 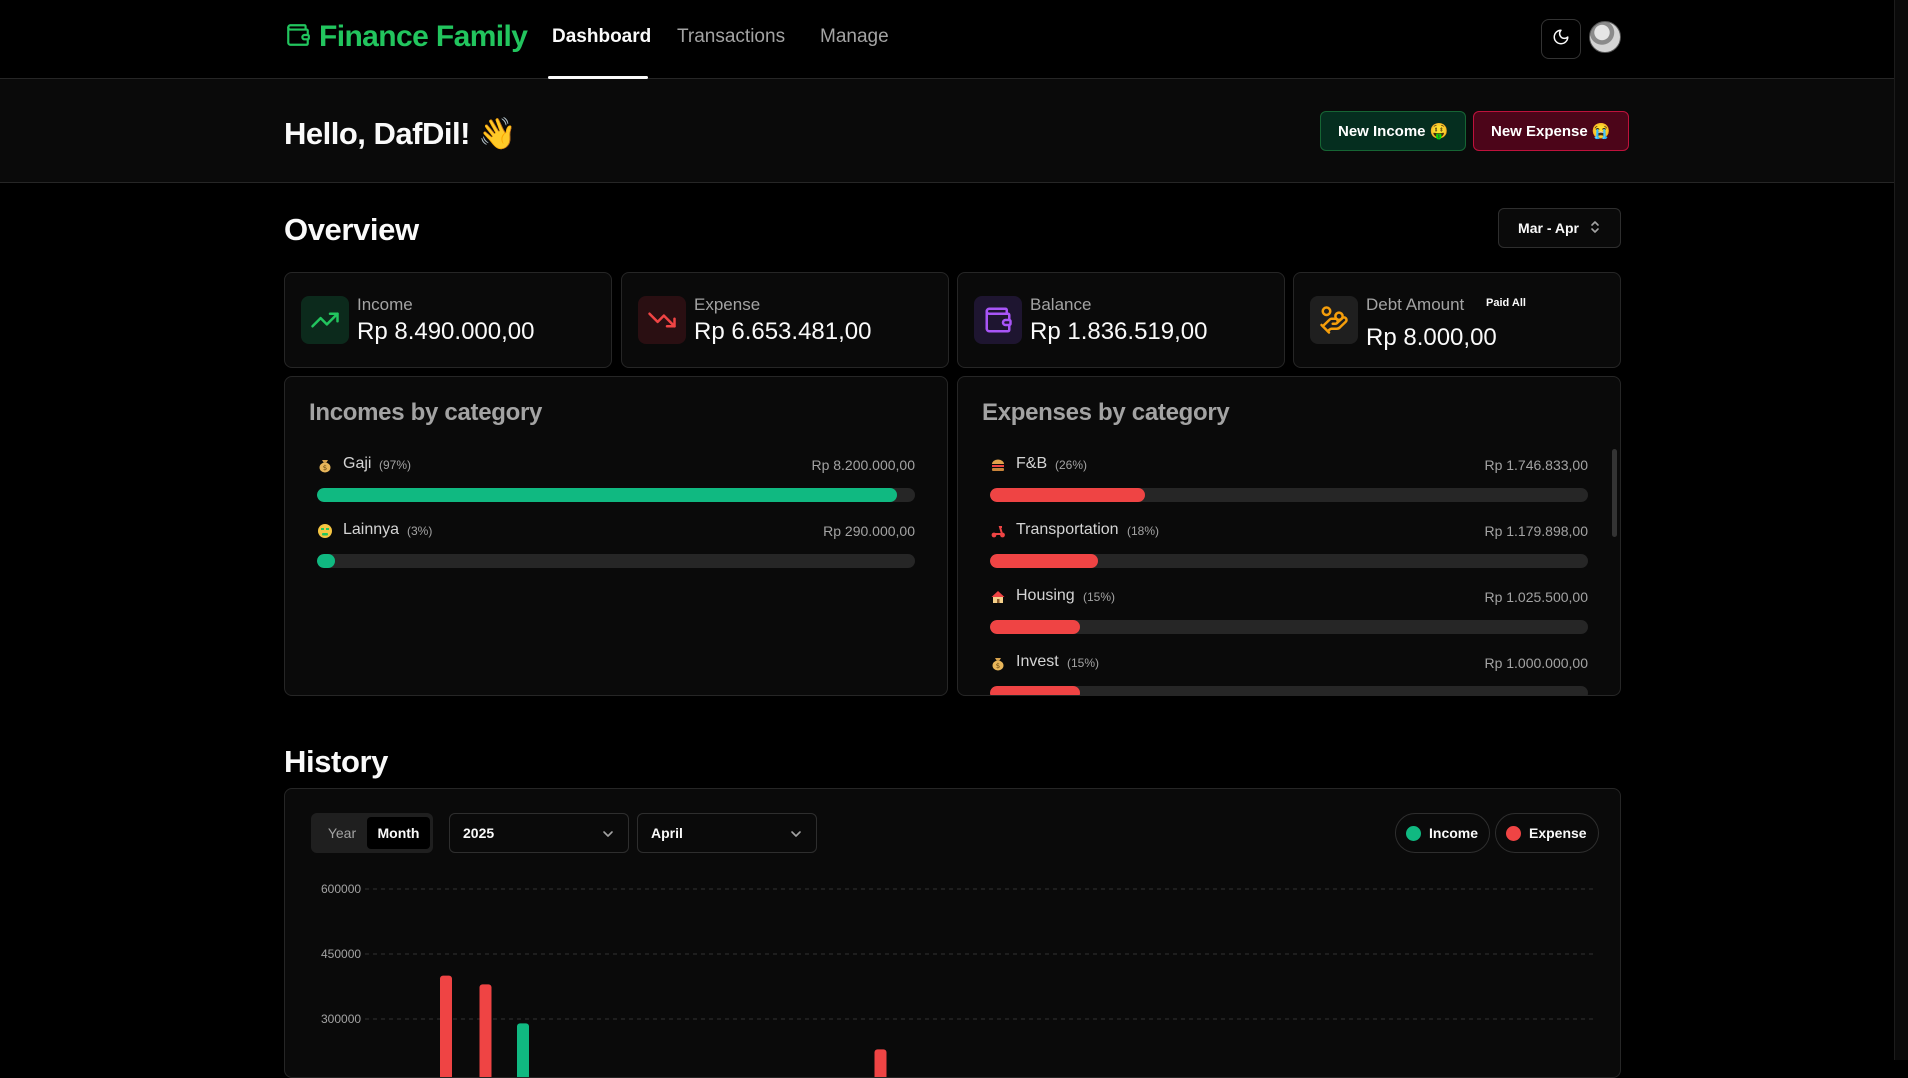 I want to click on category-list-scrollbar, so click(x=1614, y=493).